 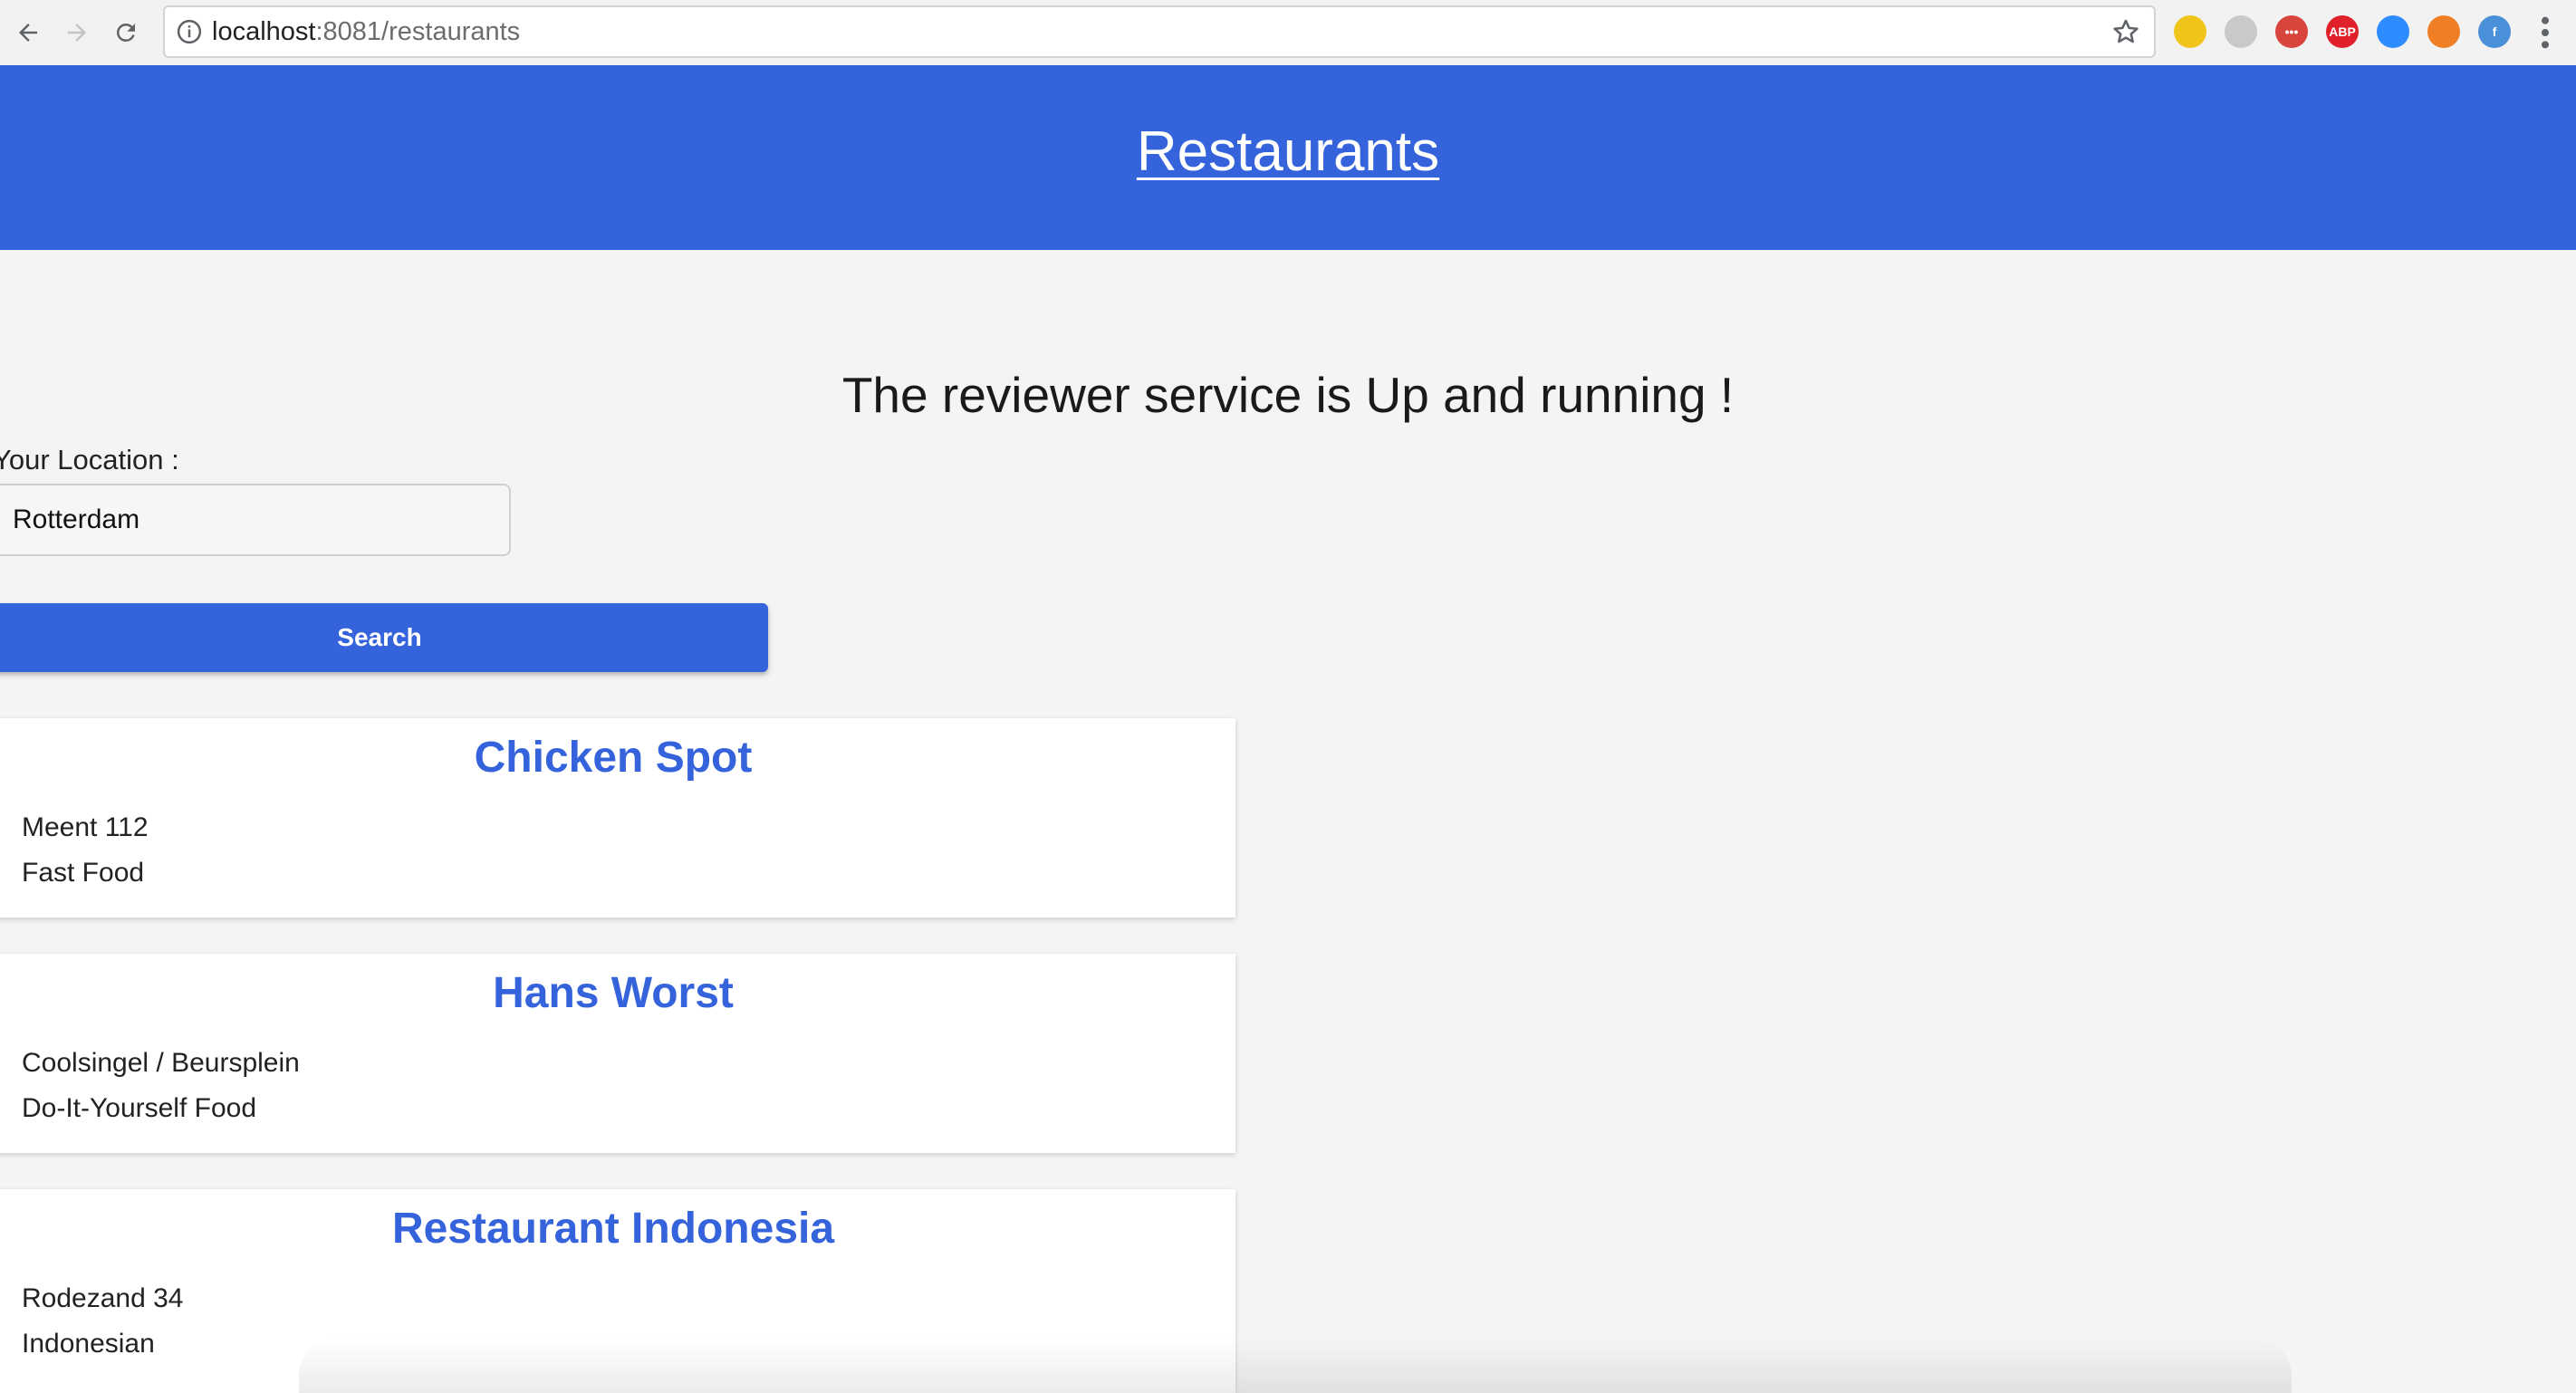 I want to click on url-text: localhost:8081/restaurants, so click(x=366, y=32).